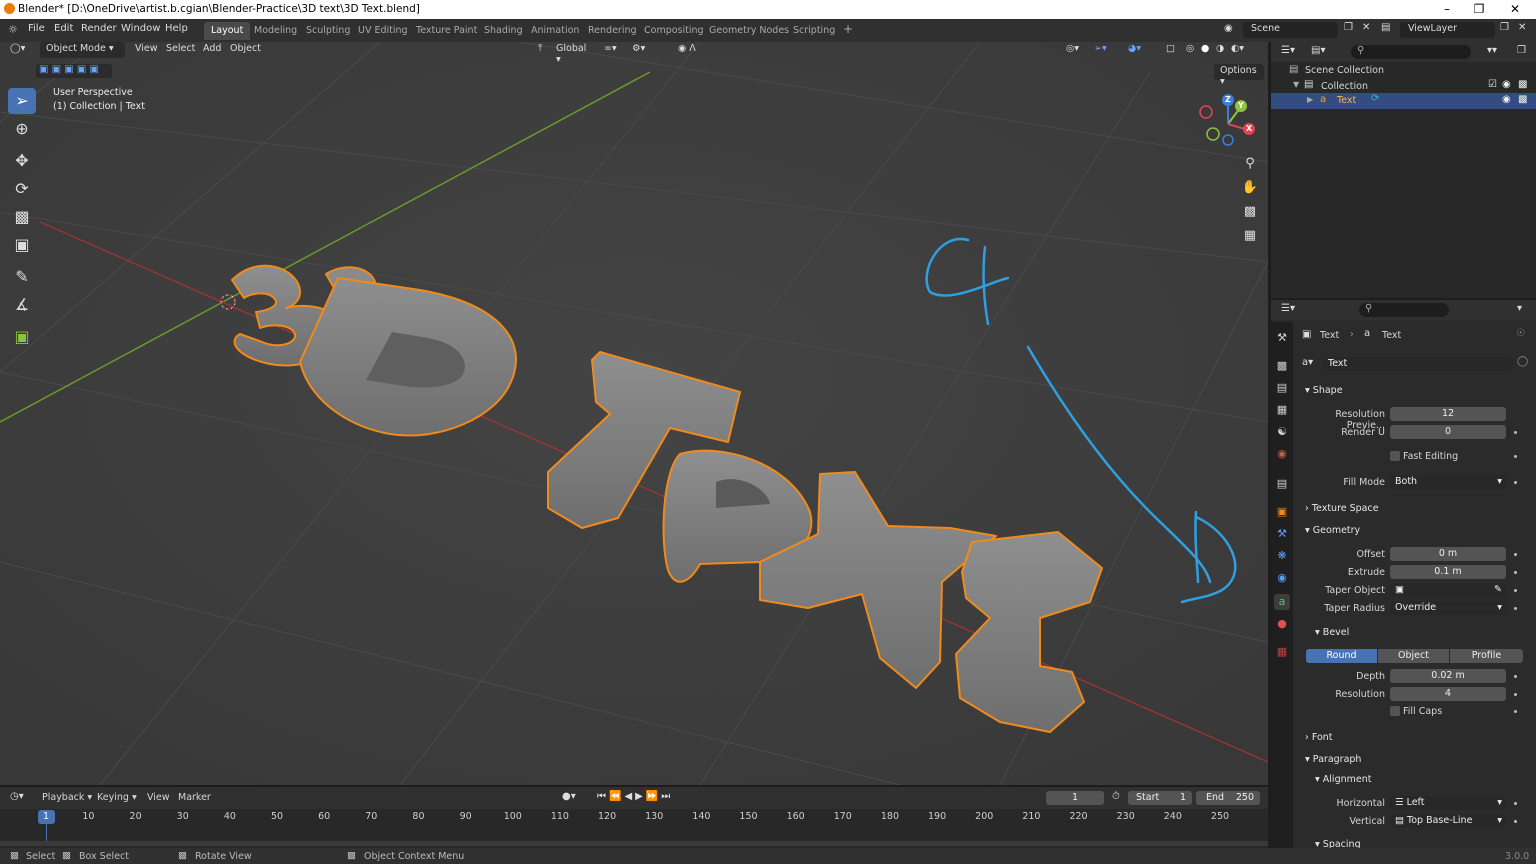 The height and width of the screenshot is (864, 1536). I want to click on mode-dropdown: Object Mode ▾, so click(82, 50).